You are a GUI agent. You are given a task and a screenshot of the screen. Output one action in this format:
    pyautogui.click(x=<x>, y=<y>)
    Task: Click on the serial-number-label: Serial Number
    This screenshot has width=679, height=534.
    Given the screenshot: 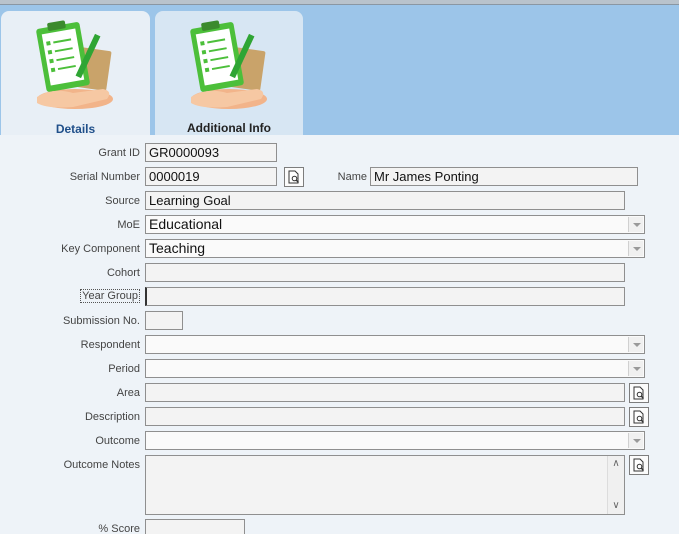 What is the action you would take?
    pyautogui.click(x=104, y=177)
    